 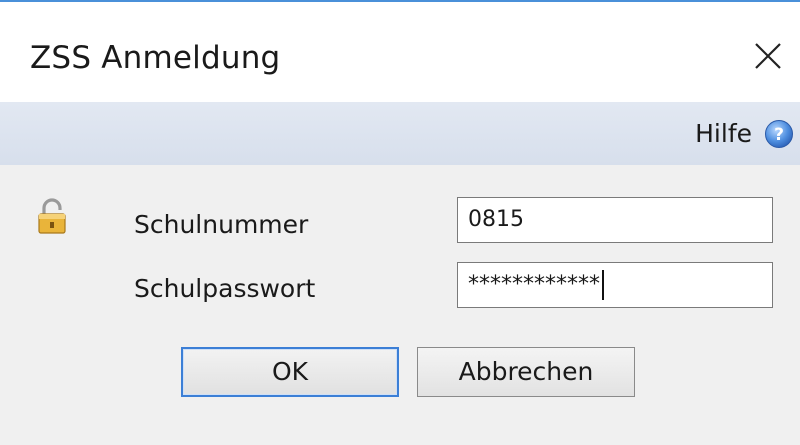 I want to click on close-button, so click(x=768, y=56).